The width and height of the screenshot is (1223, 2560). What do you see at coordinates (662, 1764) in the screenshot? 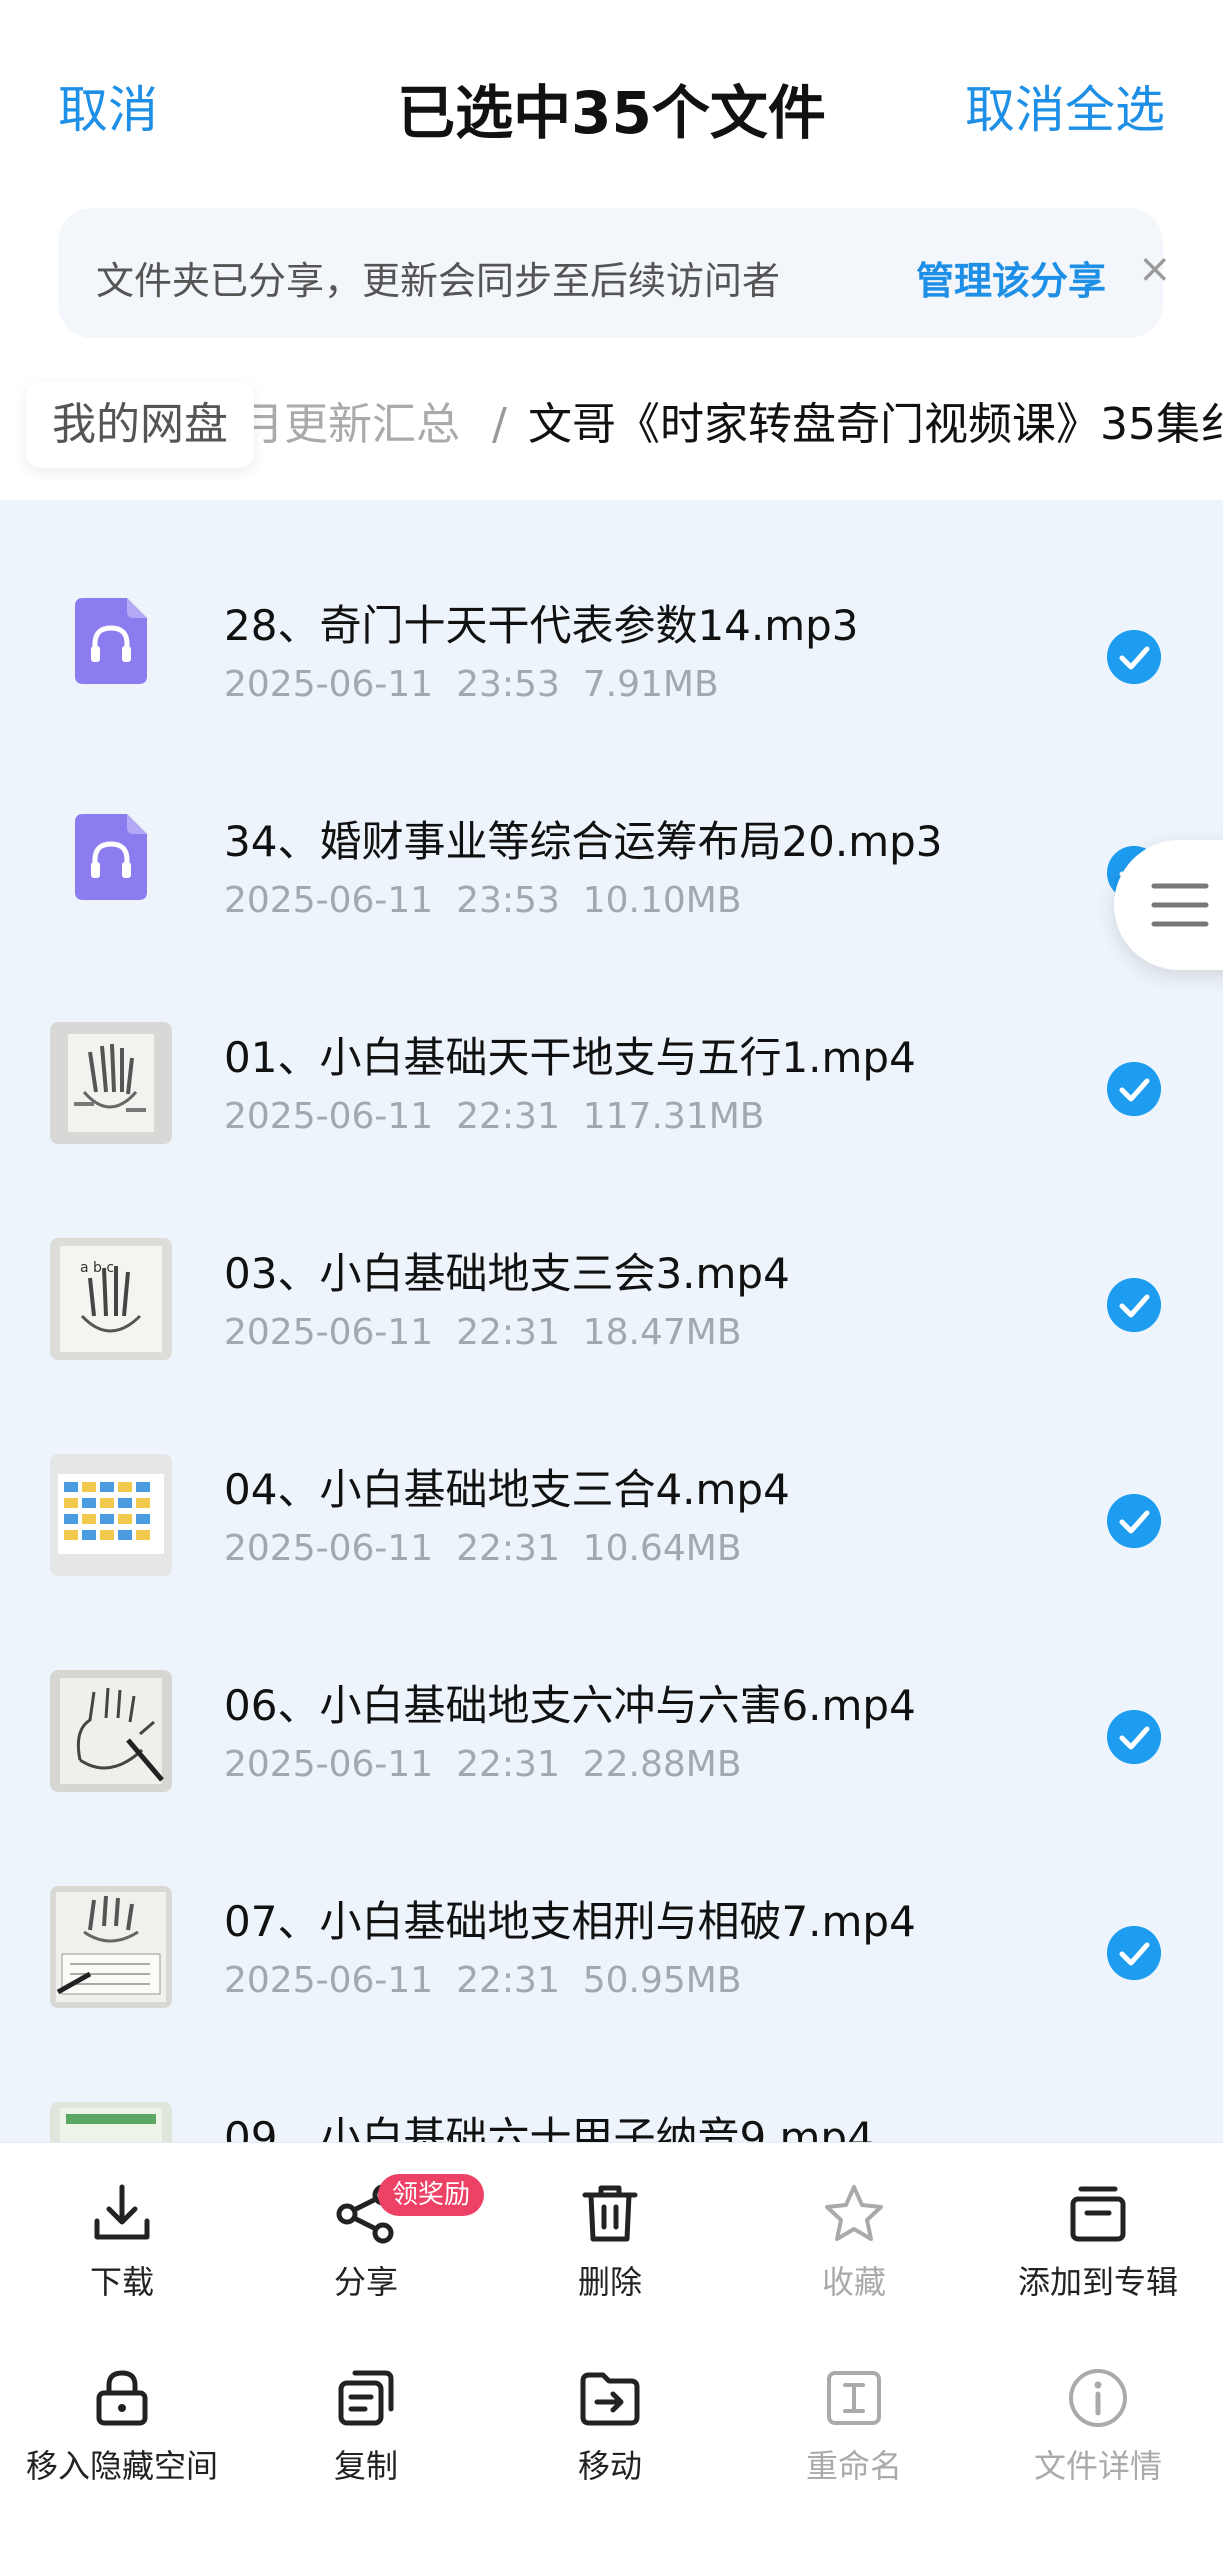
I see `file-size: 22.88MB` at bounding box center [662, 1764].